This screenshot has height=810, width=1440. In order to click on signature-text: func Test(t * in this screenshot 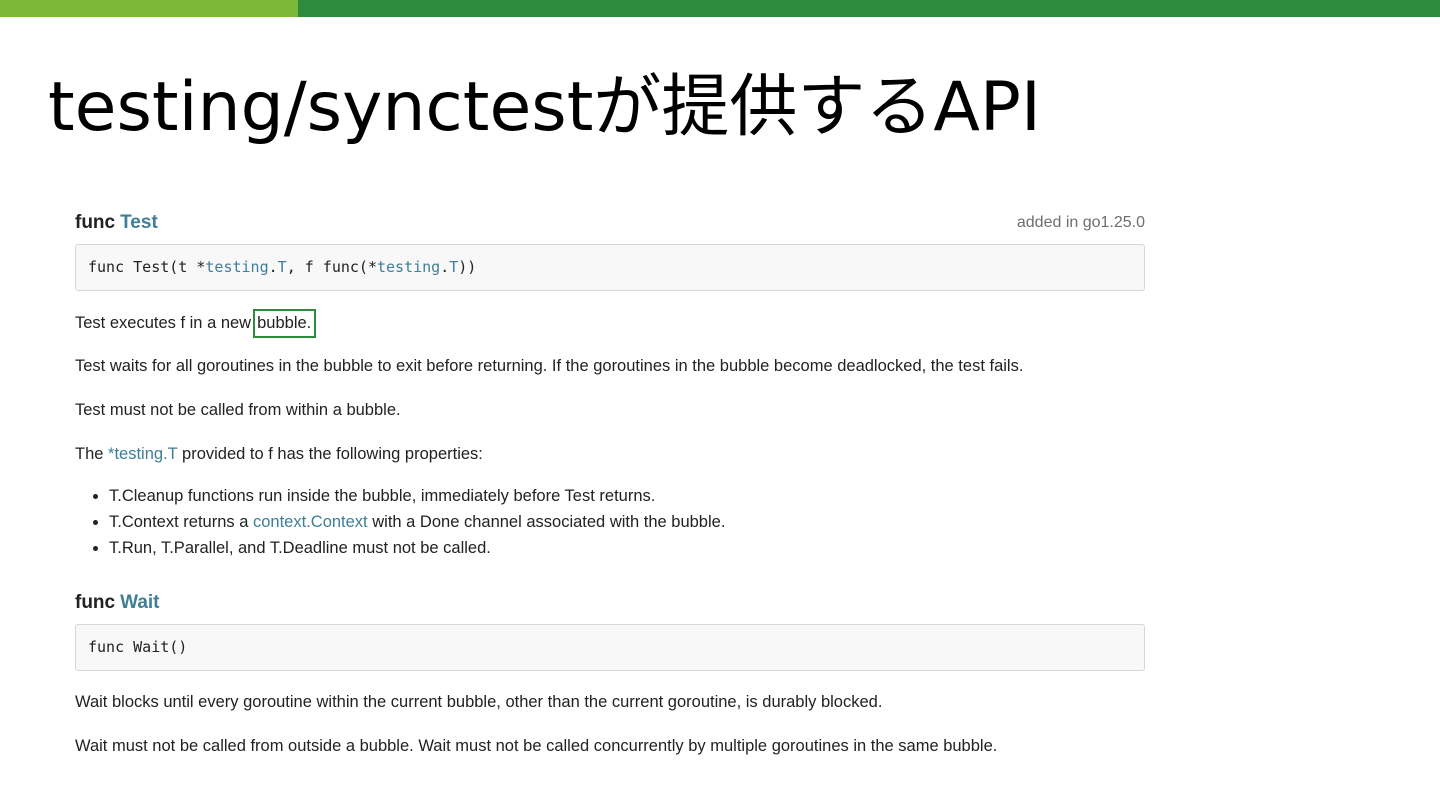, I will do `click(147, 267)`.